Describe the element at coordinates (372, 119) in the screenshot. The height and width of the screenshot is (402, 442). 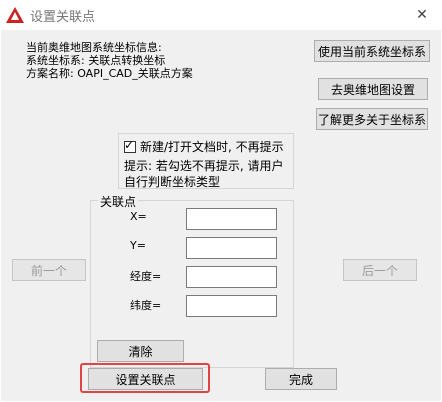
I see `learn-more-coordinates-button: 了解更多关于坐标系` at that location.